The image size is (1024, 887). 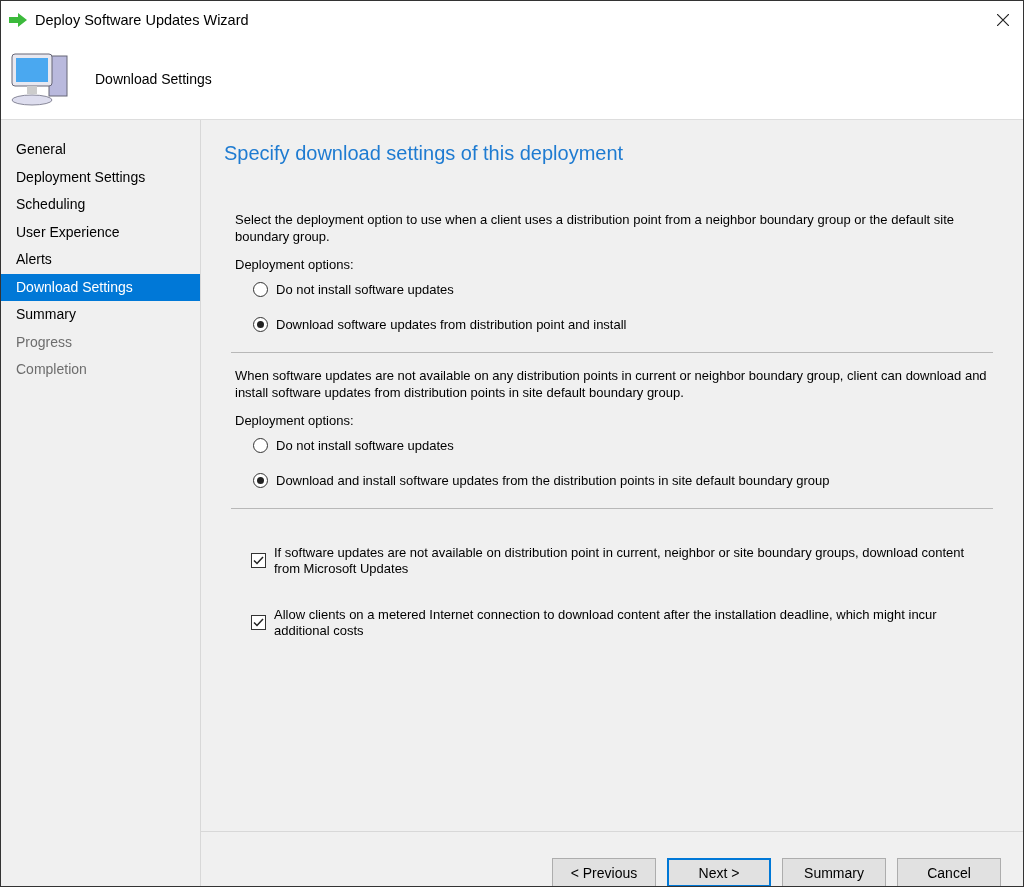 I want to click on wizard-button: Cancel, so click(x=949, y=872).